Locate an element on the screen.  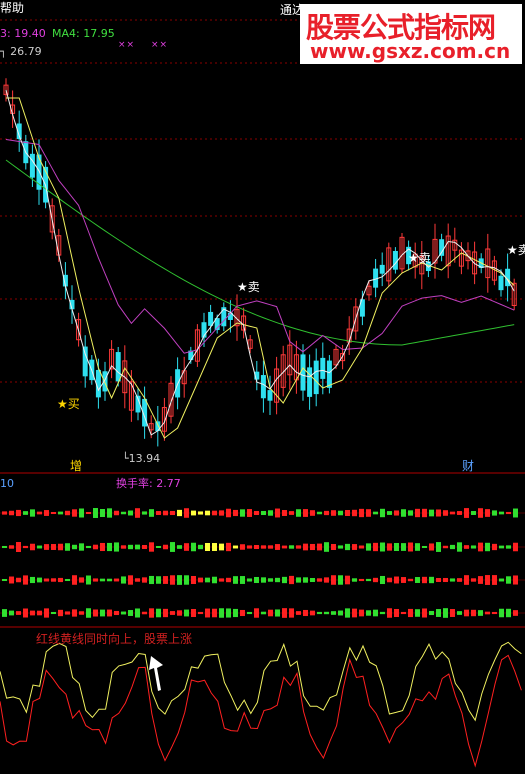
turnover-title: 换手率: 2.77 is located at coordinates (148, 483).